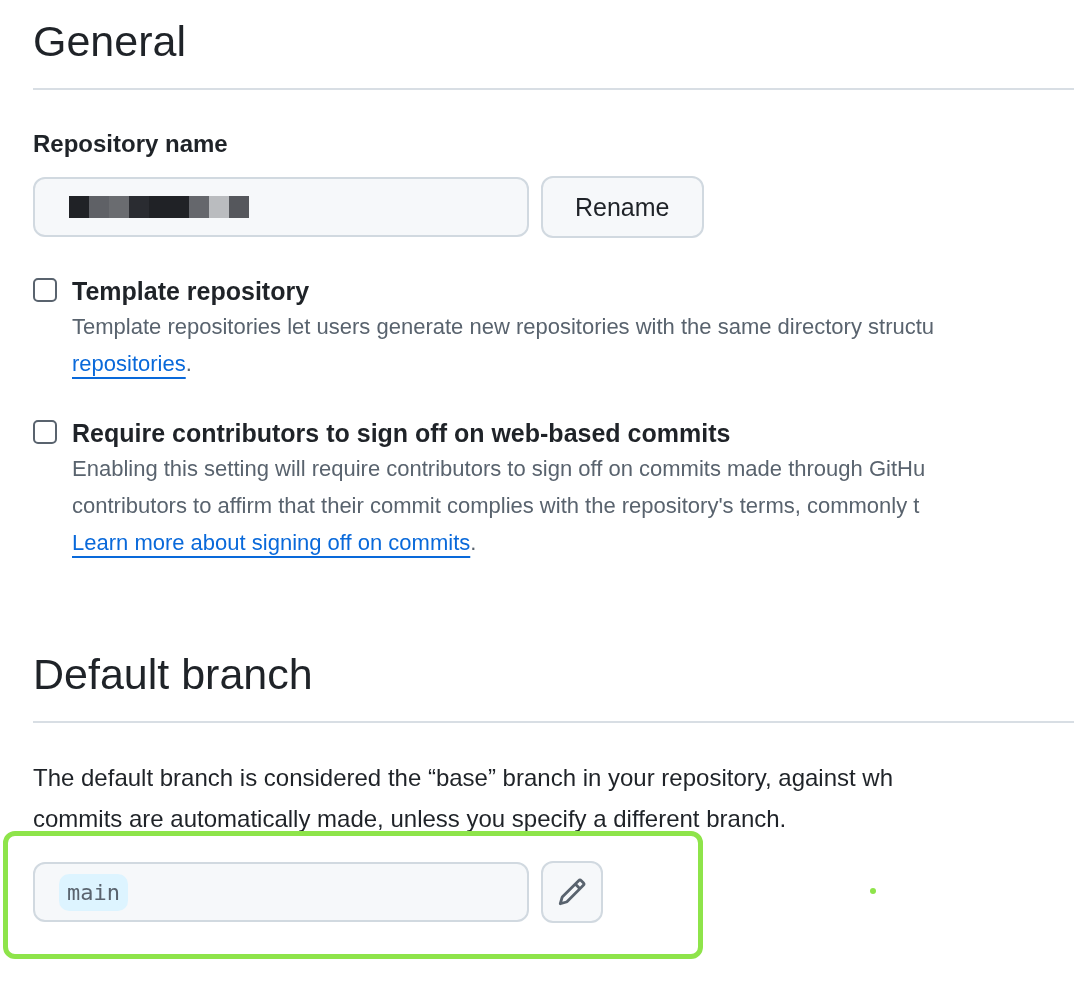  I want to click on repository-name-field, so click(281, 207).